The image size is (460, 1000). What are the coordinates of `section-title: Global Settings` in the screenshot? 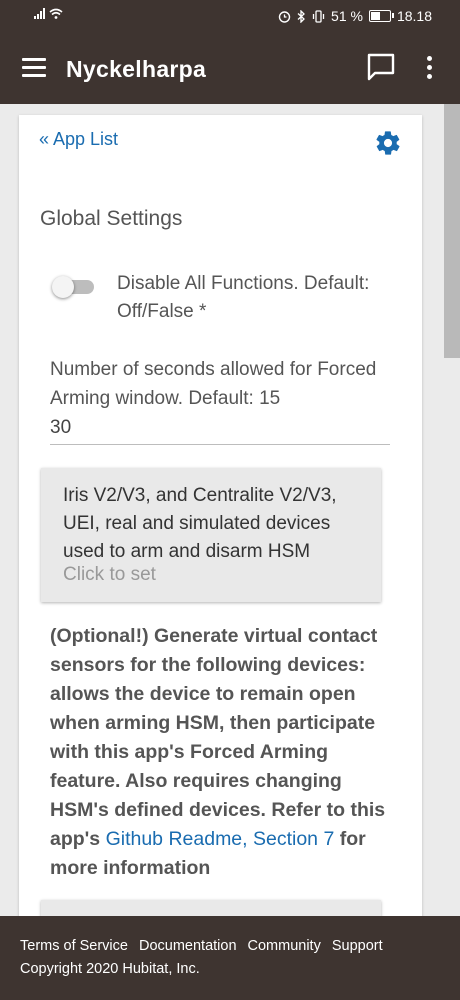 It's located at (111, 218).